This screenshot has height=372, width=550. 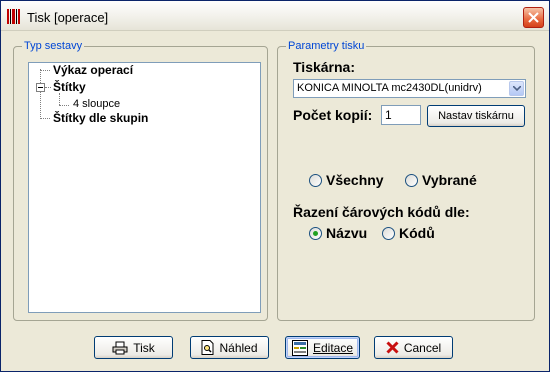 I want to click on close-icon, so click(x=533, y=17).